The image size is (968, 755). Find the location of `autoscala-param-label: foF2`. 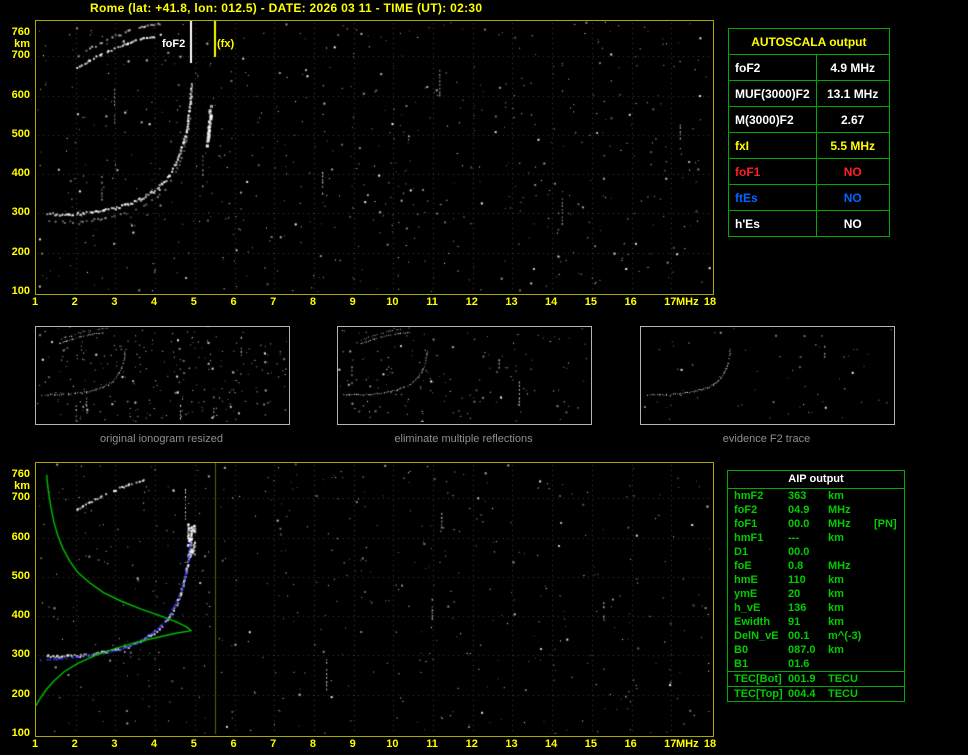

autoscala-param-label: foF2 is located at coordinates (772, 67).